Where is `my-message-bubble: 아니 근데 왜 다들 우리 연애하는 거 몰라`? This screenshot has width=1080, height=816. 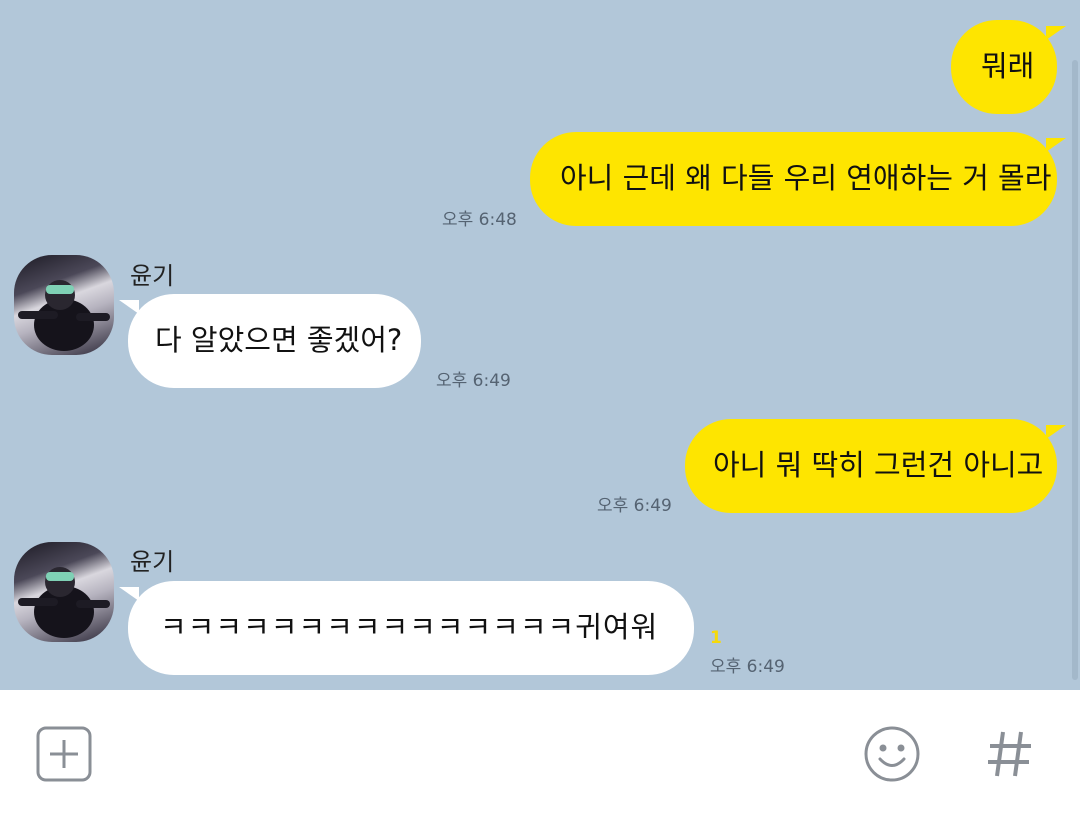 my-message-bubble: 아니 근데 왜 다들 우리 연애하는 거 몰라 is located at coordinates (798, 179).